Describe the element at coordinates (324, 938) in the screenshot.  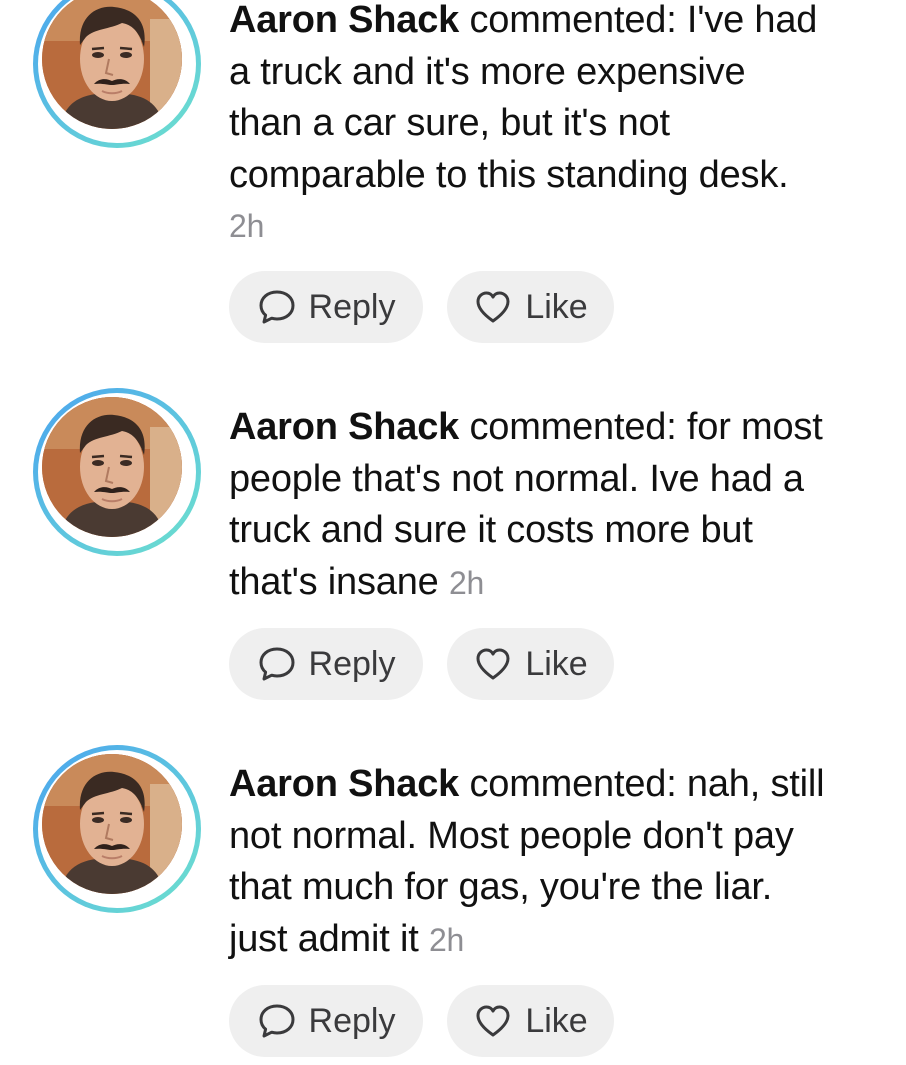
I see `comment-line: just admit it` at that location.